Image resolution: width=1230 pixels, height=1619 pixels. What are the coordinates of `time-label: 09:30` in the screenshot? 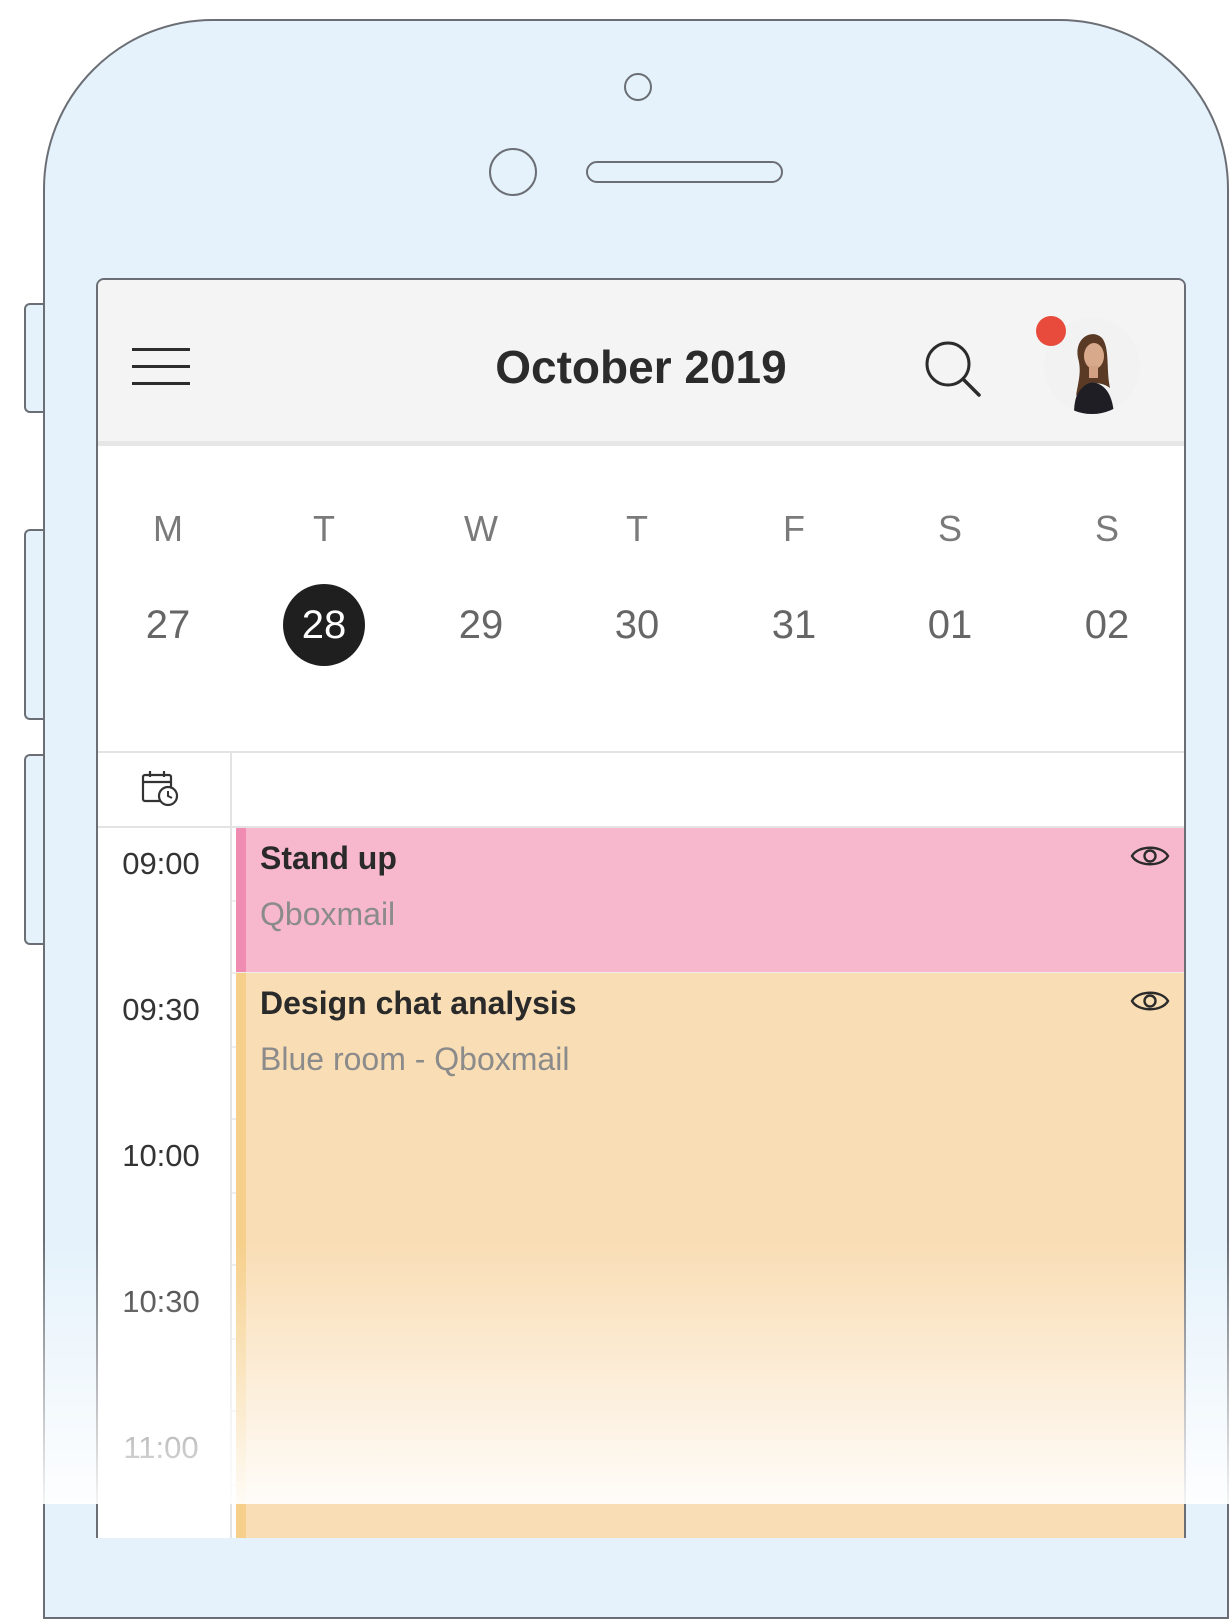 It's located at (161, 1009).